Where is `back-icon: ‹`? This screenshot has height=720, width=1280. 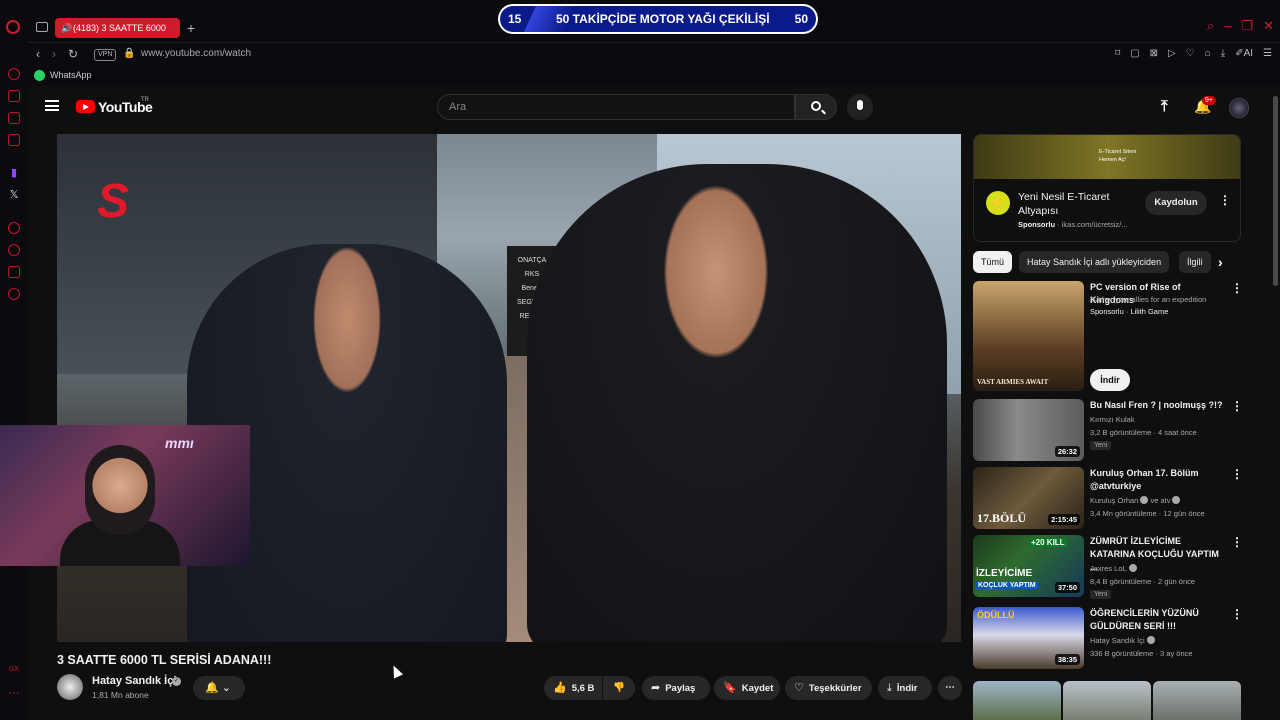 back-icon: ‹ is located at coordinates (38, 54).